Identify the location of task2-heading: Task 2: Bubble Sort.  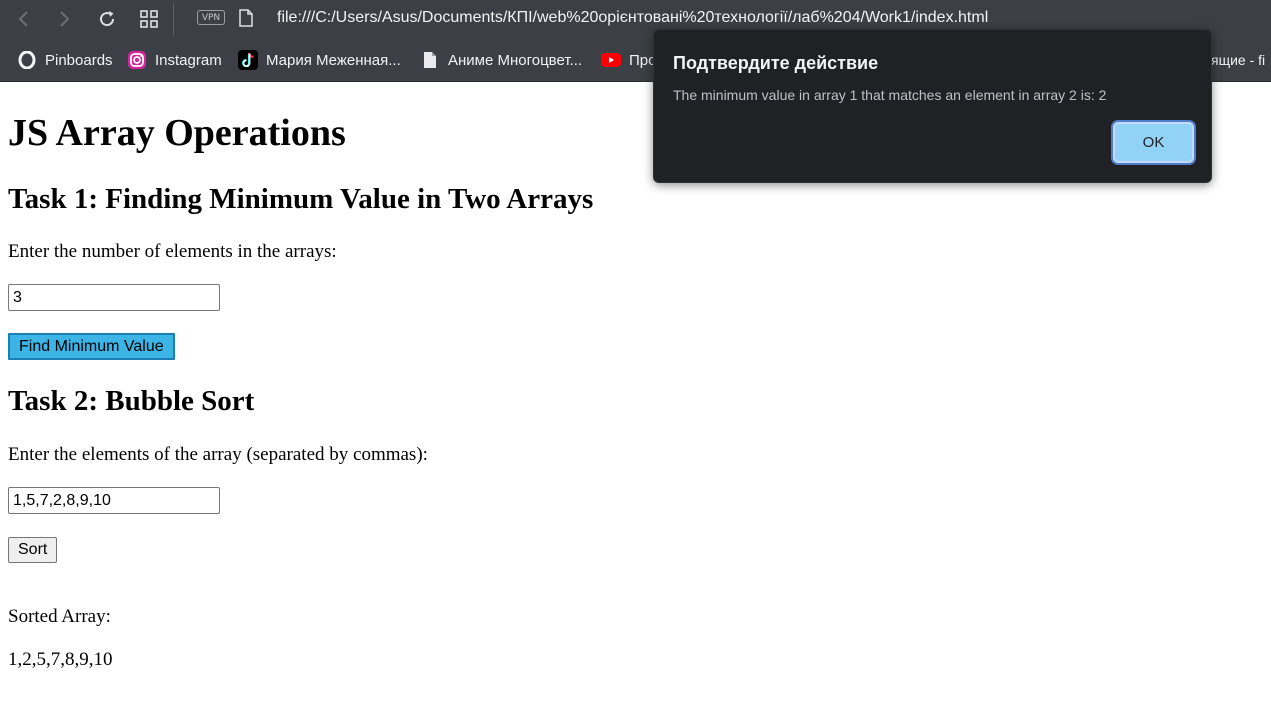
(131, 401).